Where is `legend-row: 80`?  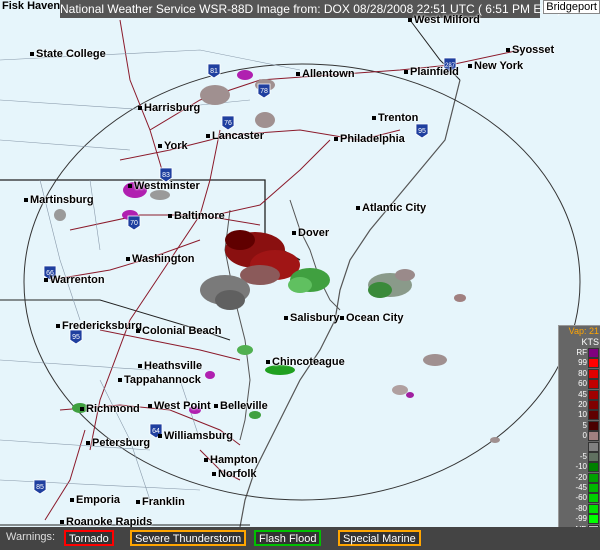
legend-row: 80 is located at coordinates (579, 373).